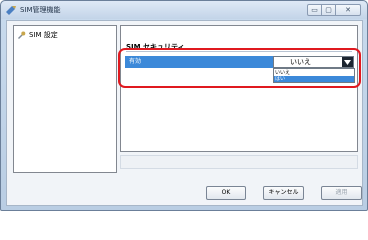  Describe the element at coordinates (40, 10) in the screenshot. I see `window-title: SIM管理機能` at that location.